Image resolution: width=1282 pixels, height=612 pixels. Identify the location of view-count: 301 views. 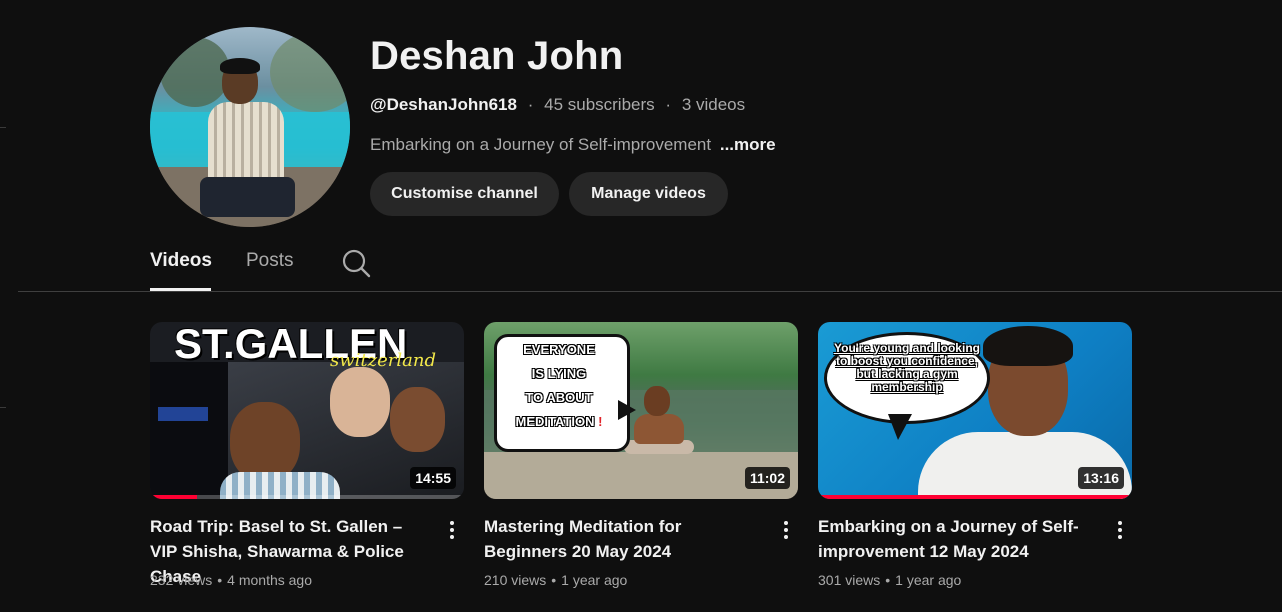
(849, 580).